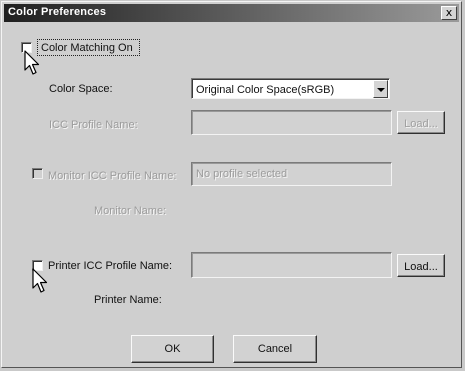  Describe the element at coordinates (81, 89) in the screenshot. I see `color-space-label: Color Space:` at that location.